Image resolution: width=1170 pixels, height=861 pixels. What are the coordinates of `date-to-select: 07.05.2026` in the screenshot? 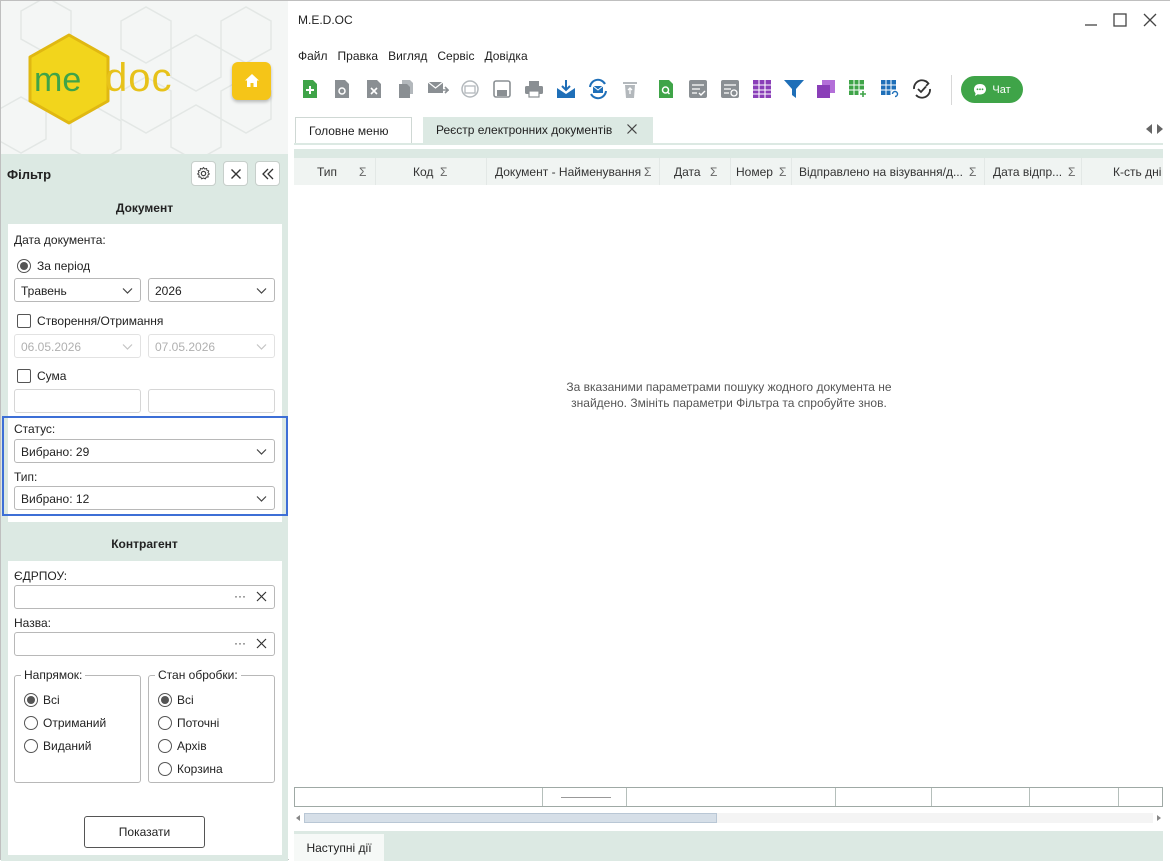 It's located at (211, 346).